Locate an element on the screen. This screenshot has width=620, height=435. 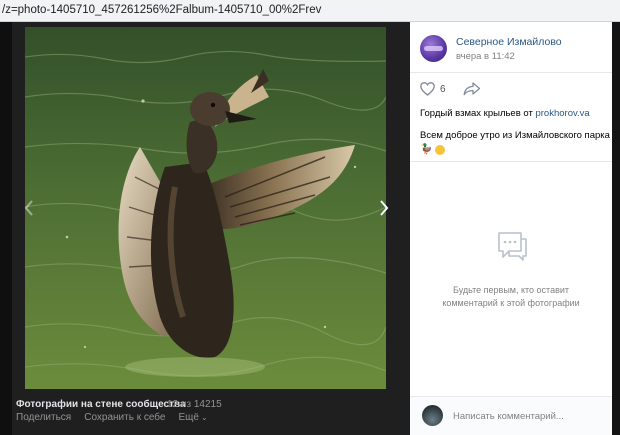
next-photo-button is located at coordinates (384, 208).